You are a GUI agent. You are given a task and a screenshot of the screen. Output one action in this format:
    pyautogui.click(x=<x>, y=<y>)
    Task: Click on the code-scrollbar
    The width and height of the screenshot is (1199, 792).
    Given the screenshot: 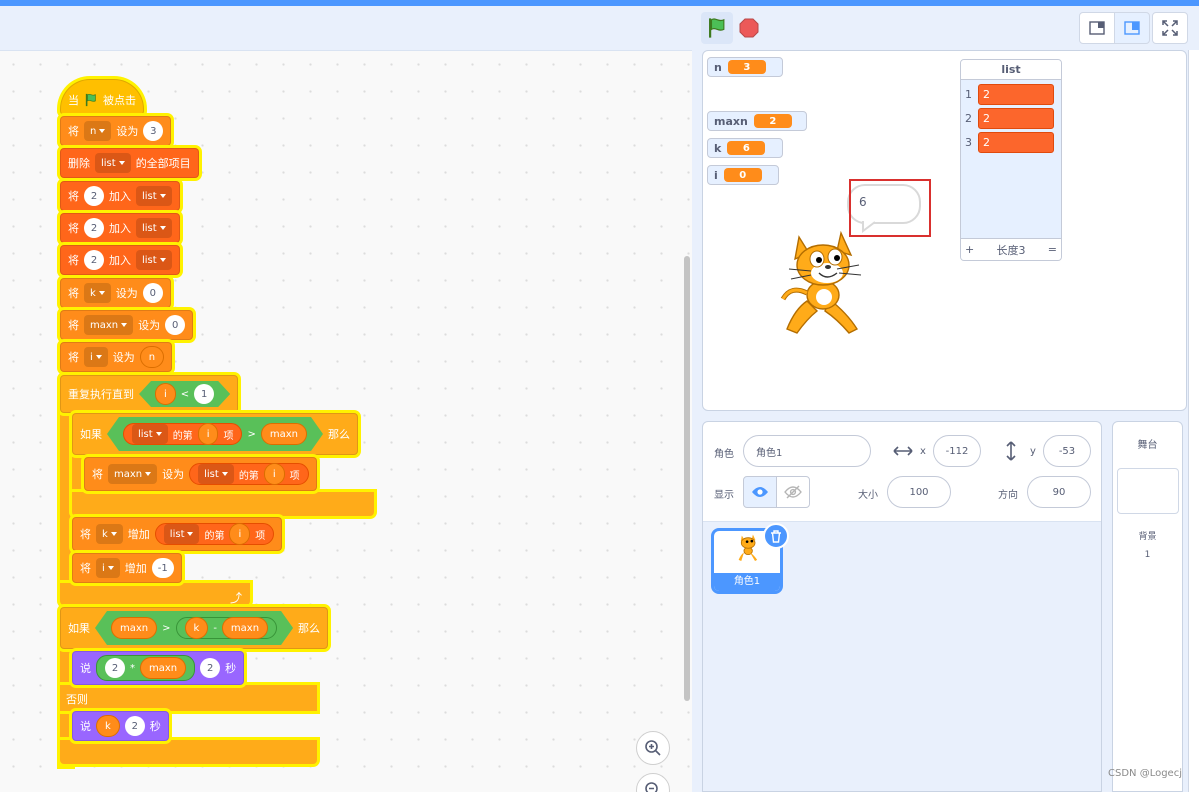 What is the action you would take?
    pyautogui.click(x=687, y=478)
    